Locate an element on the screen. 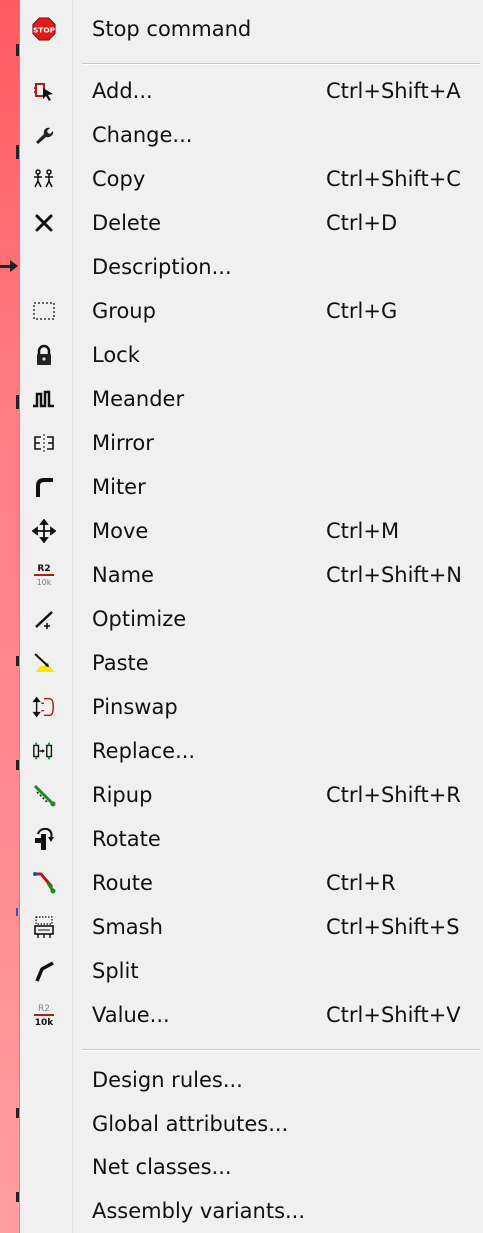 Image resolution: width=483 pixels, height=1233 pixels. route-icon is located at coordinates (44, 883).